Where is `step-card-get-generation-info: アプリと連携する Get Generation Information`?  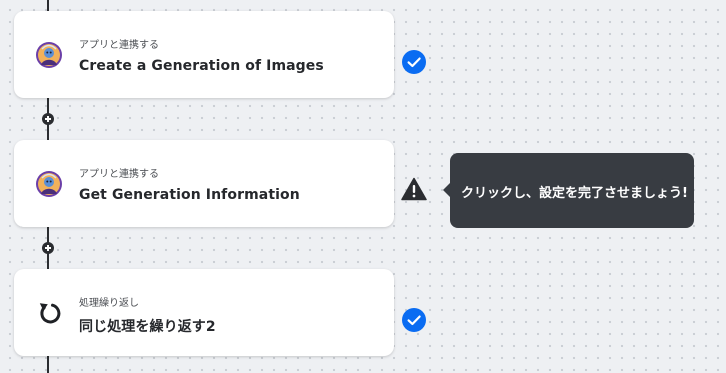
step-card-get-generation-info: アプリと連携する Get Generation Information is located at coordinates (204, 183).